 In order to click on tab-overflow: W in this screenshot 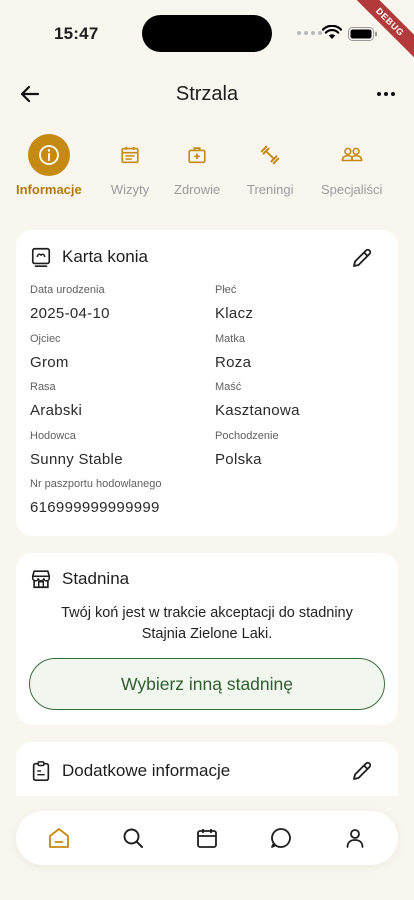, I will do `click(410, 165)`.